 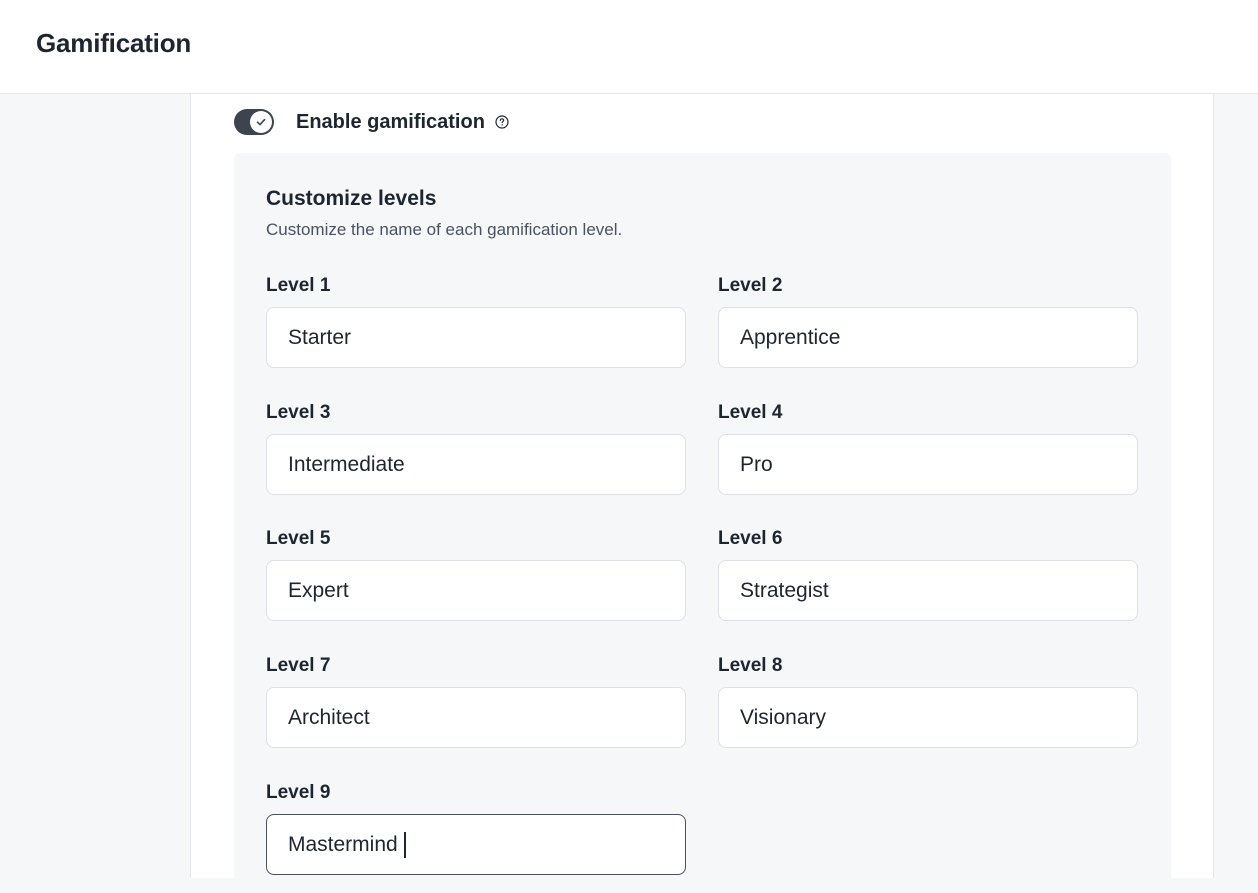 What do you see at coordinates (476, 844) in the screenshot?
I see `level-9-input: Mastermind` at bounding box center [476, 844].